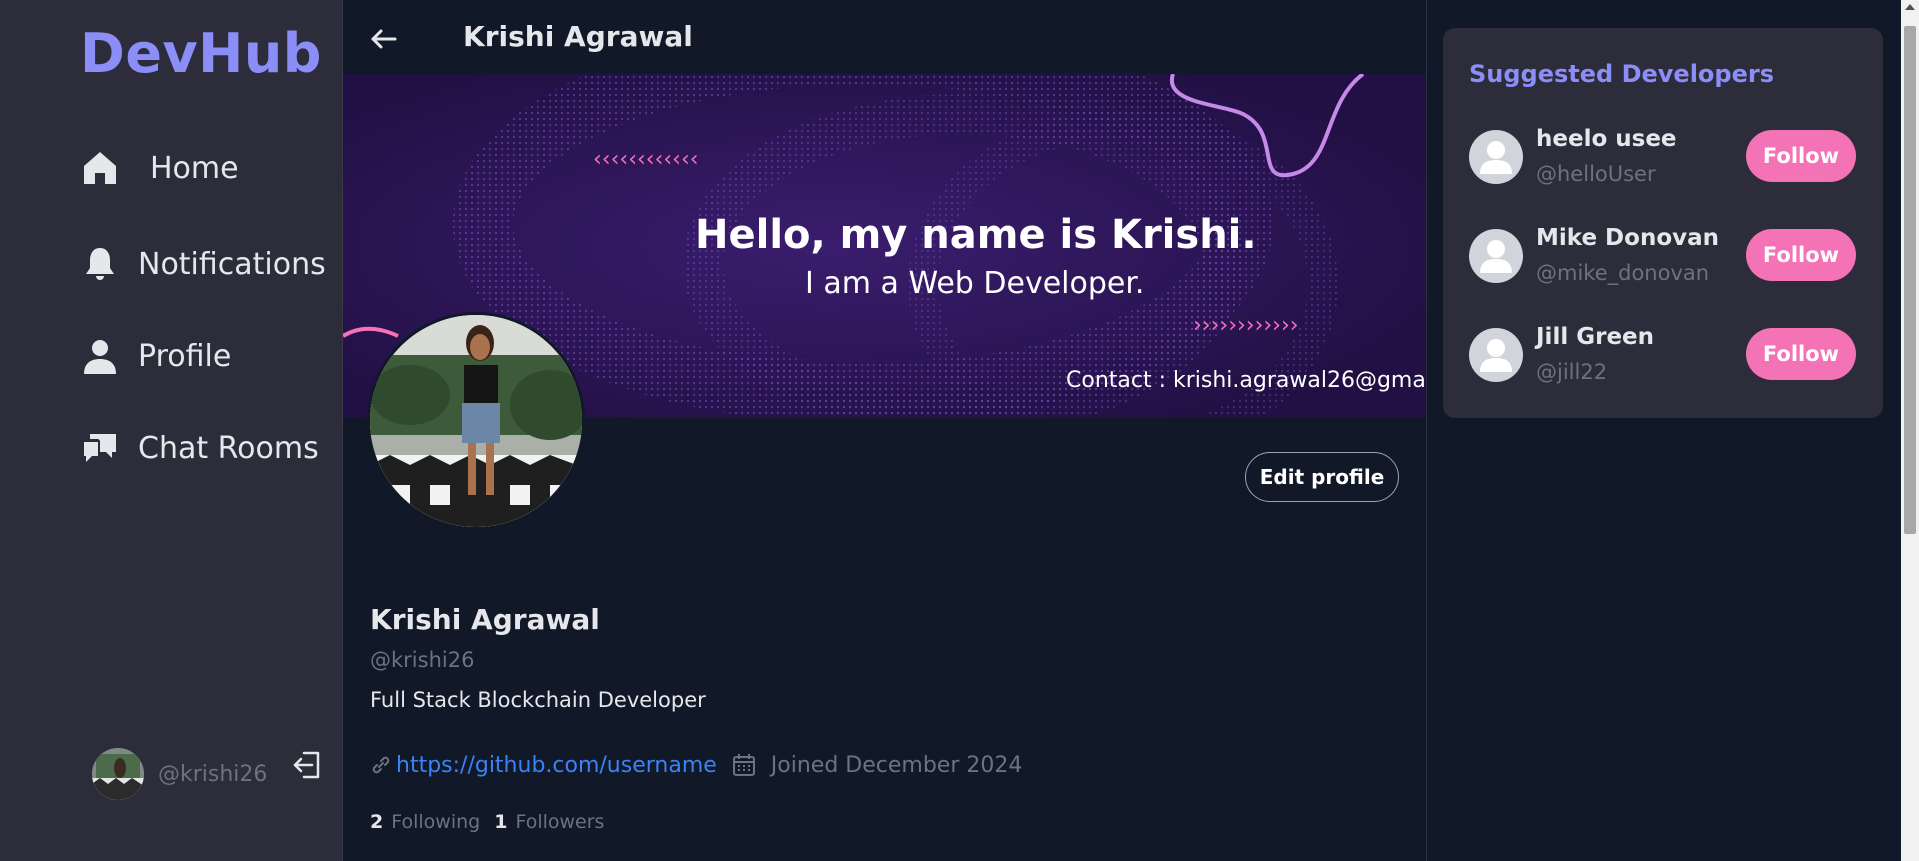 The width and height of the screenshot is (1919, 861). I want to click on logout-button, so click(307, 765).